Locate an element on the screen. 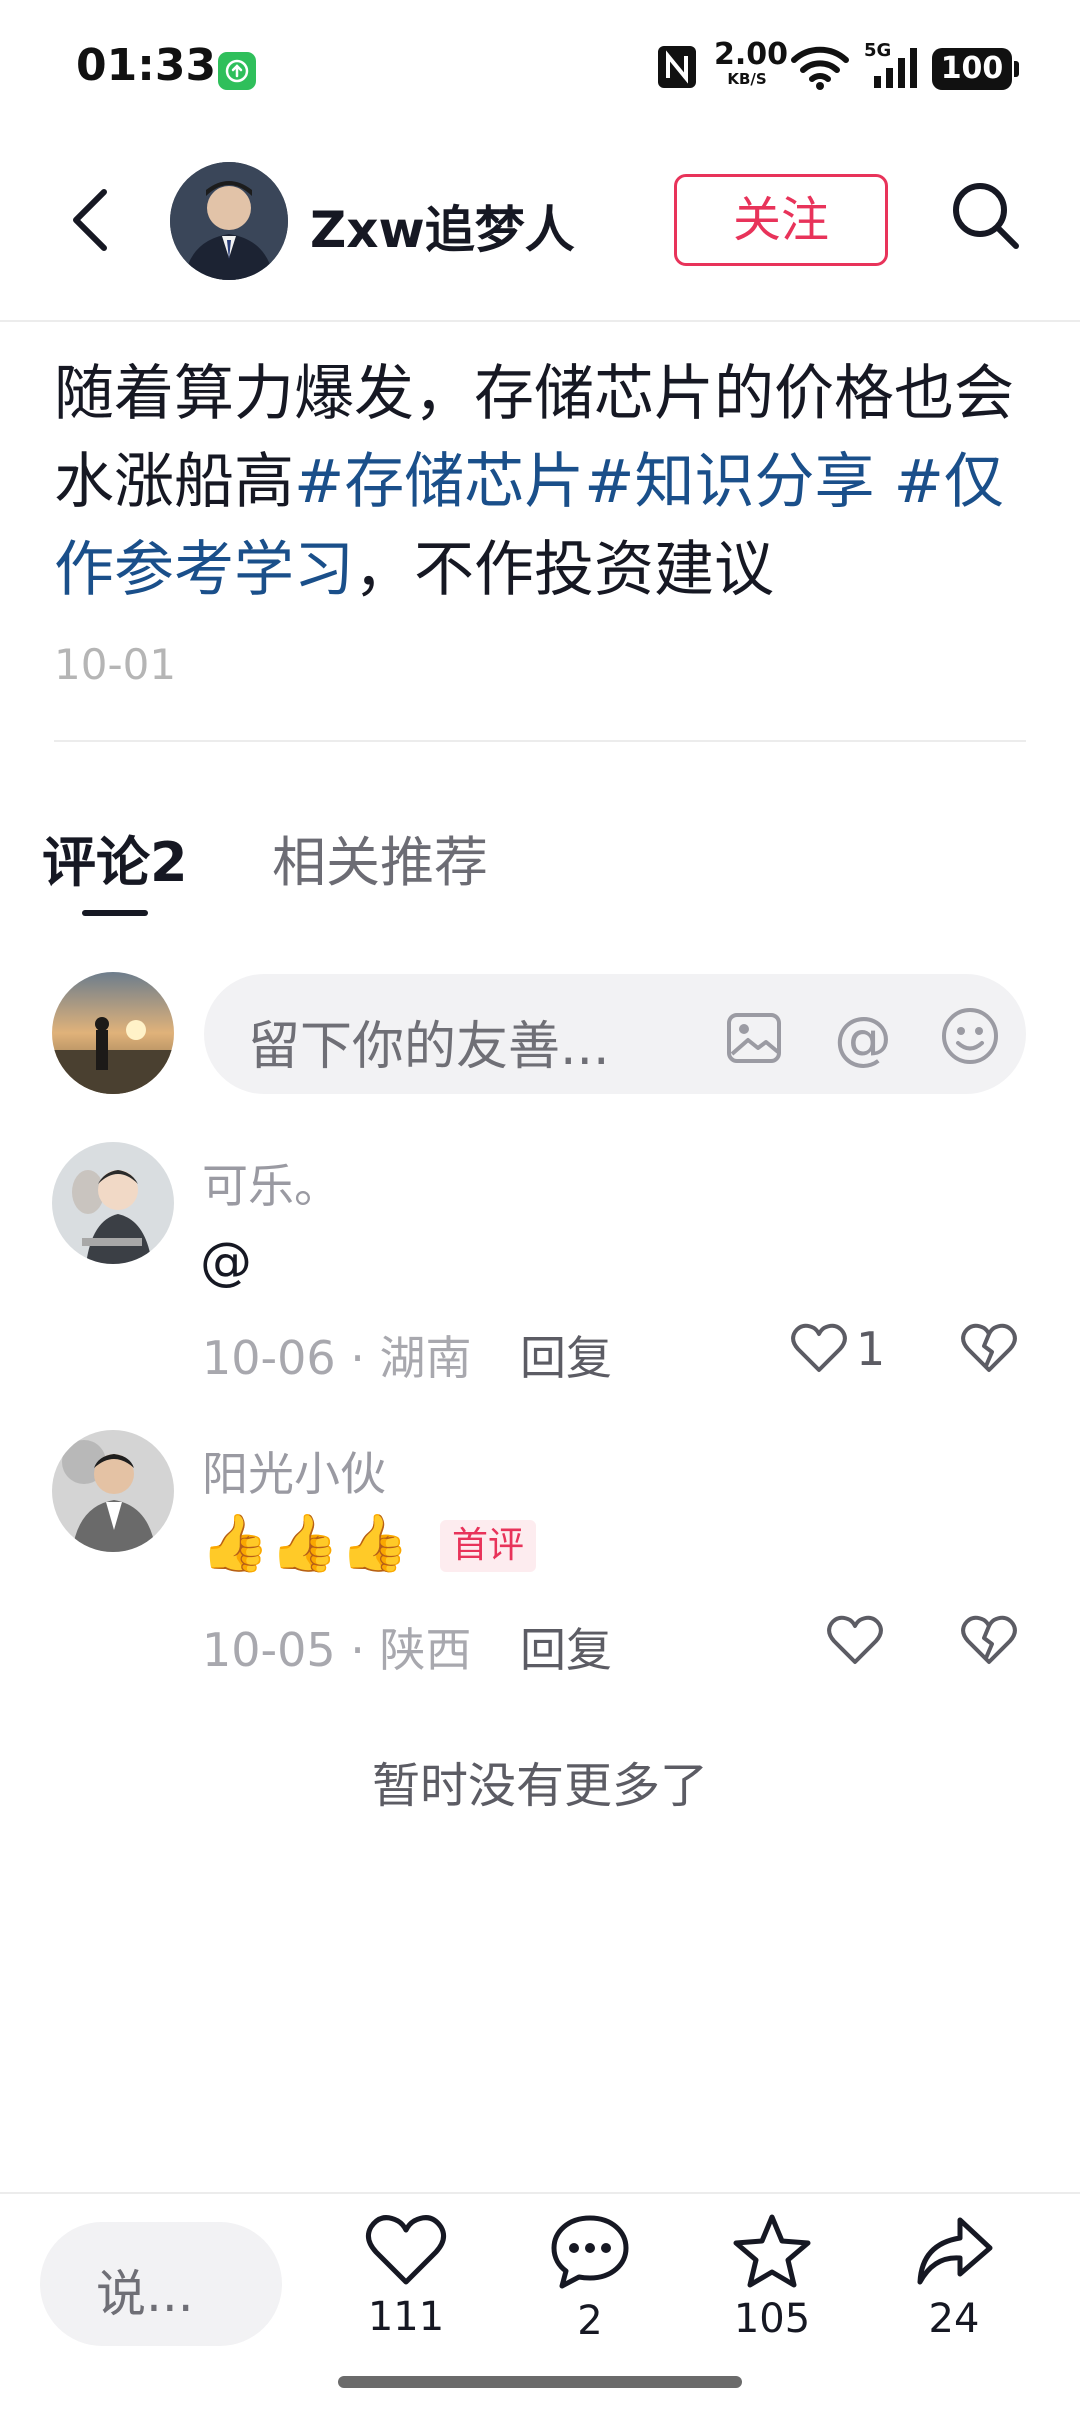 The width and height of the screenshot is (1080, 2412). network-speed: 2.00 KB/S is located at coordinates (751, 62).